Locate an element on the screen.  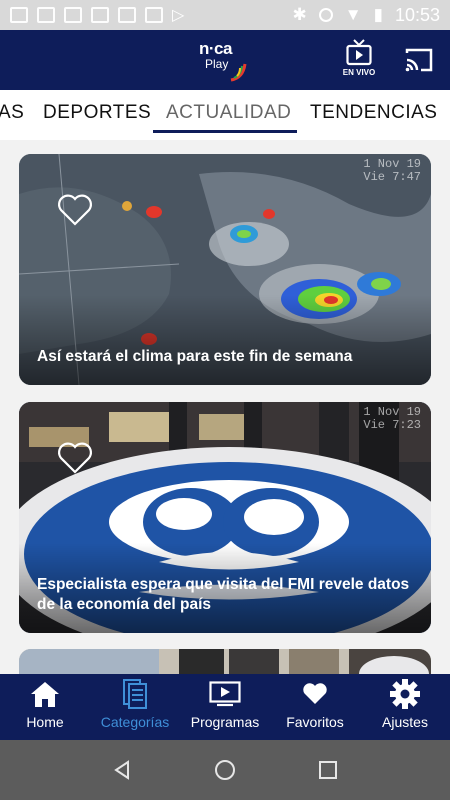
newspaper-image is located at coordinates (225, 661).